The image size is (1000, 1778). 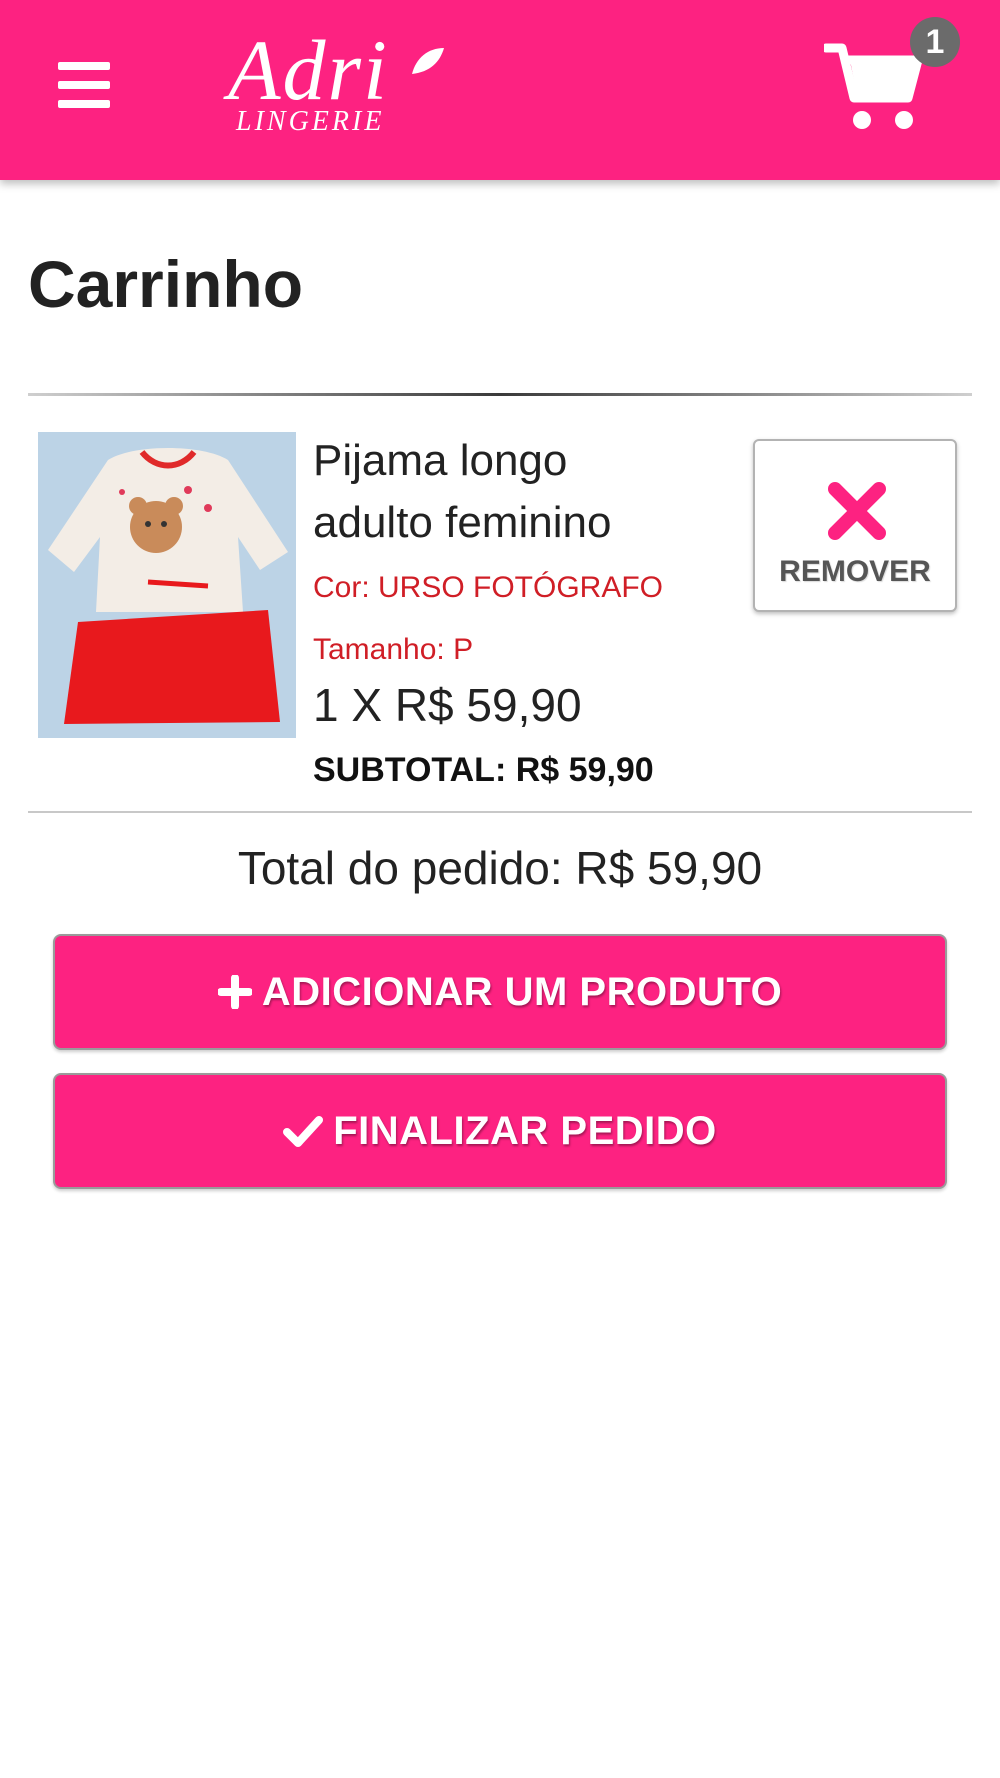 What do you see at coordinates (393, 649) in the screenshot?
I see `product-size: Tamanho: P` at bounding box center [393, 649].